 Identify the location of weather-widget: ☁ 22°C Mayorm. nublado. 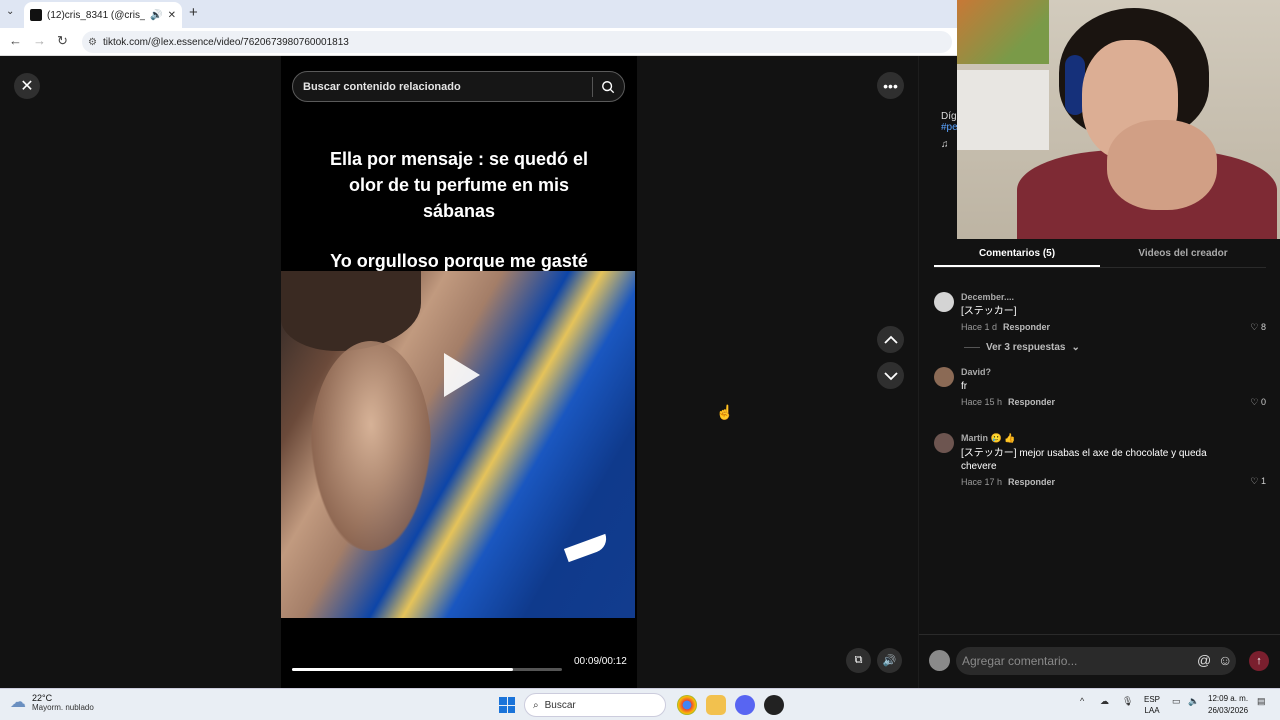
(52, 702).